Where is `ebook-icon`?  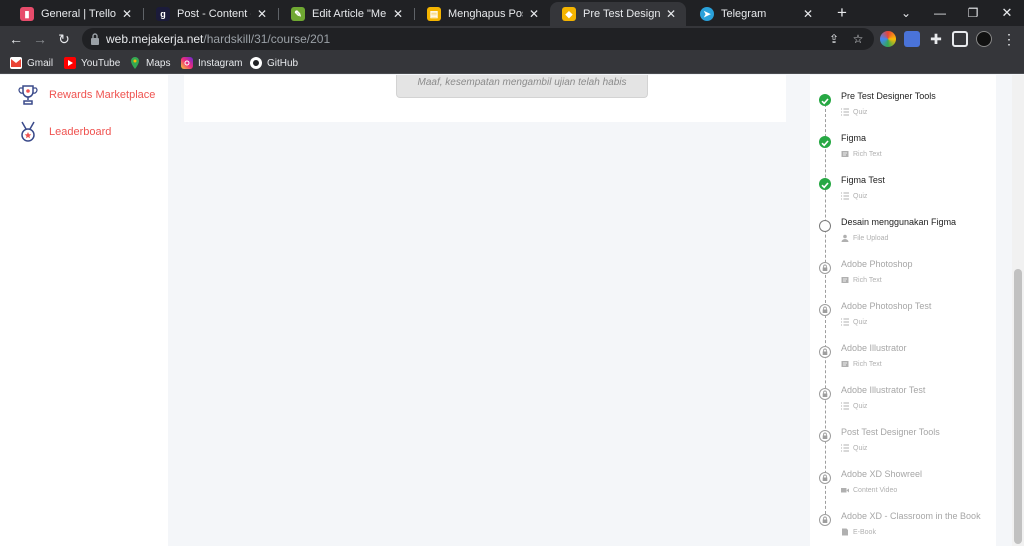
ebook-icon is located at coordinates (845, 532).